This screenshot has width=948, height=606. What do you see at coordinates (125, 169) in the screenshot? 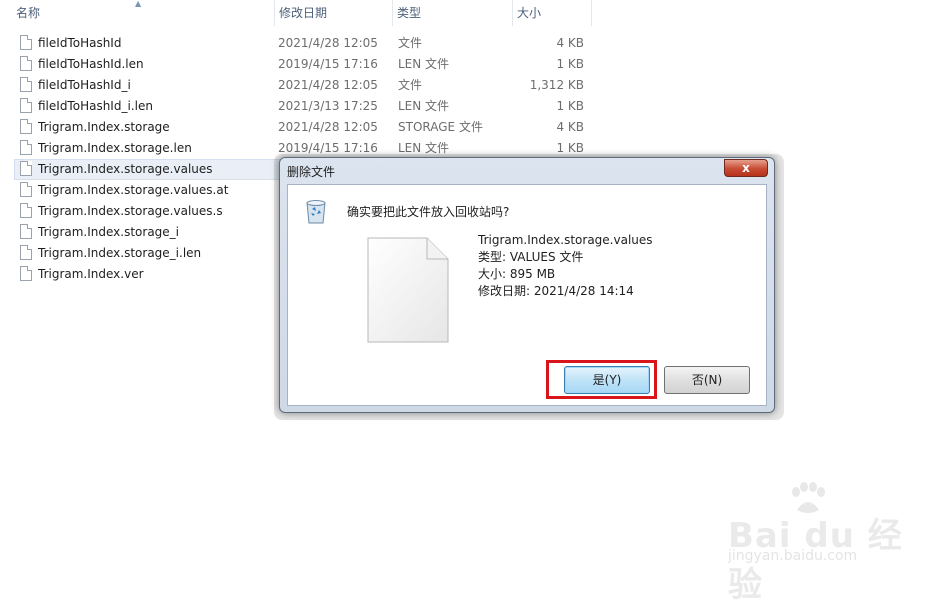
I see `file-name: Trigram.Index.storage.values` at bounding box center [125, 169].